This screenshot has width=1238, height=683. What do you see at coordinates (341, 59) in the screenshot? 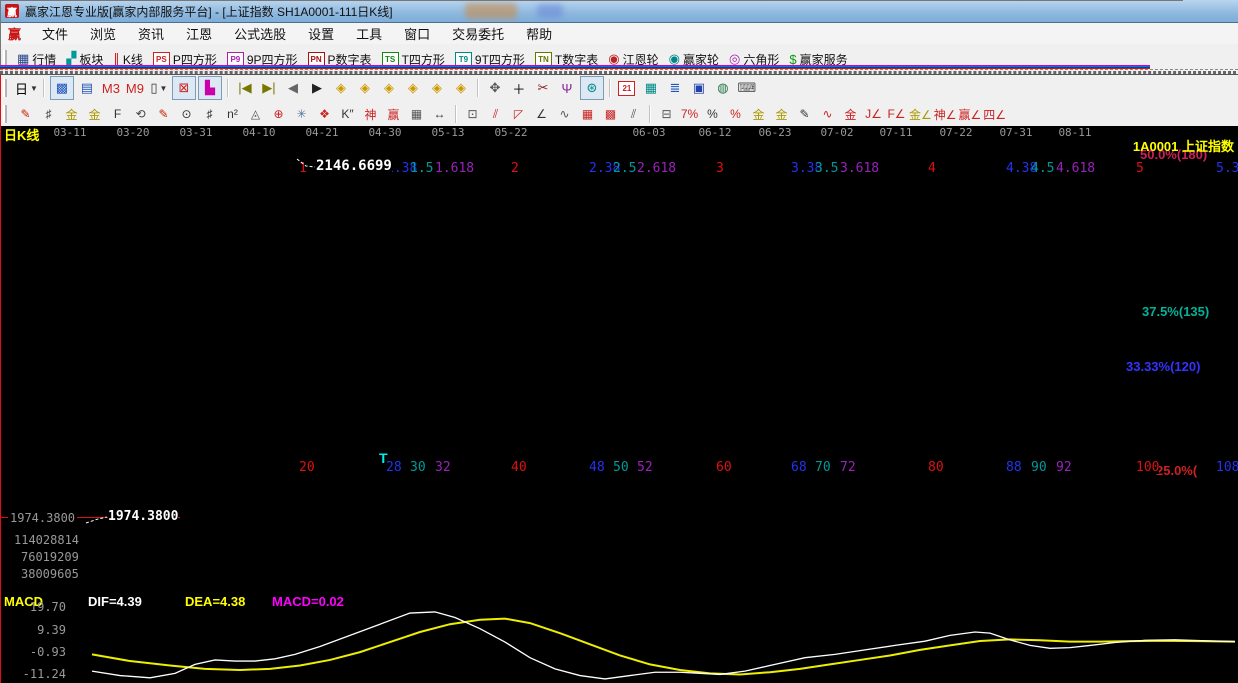
I see `p-number-table-button: PN P数字表` at bounding box center [341, 59].